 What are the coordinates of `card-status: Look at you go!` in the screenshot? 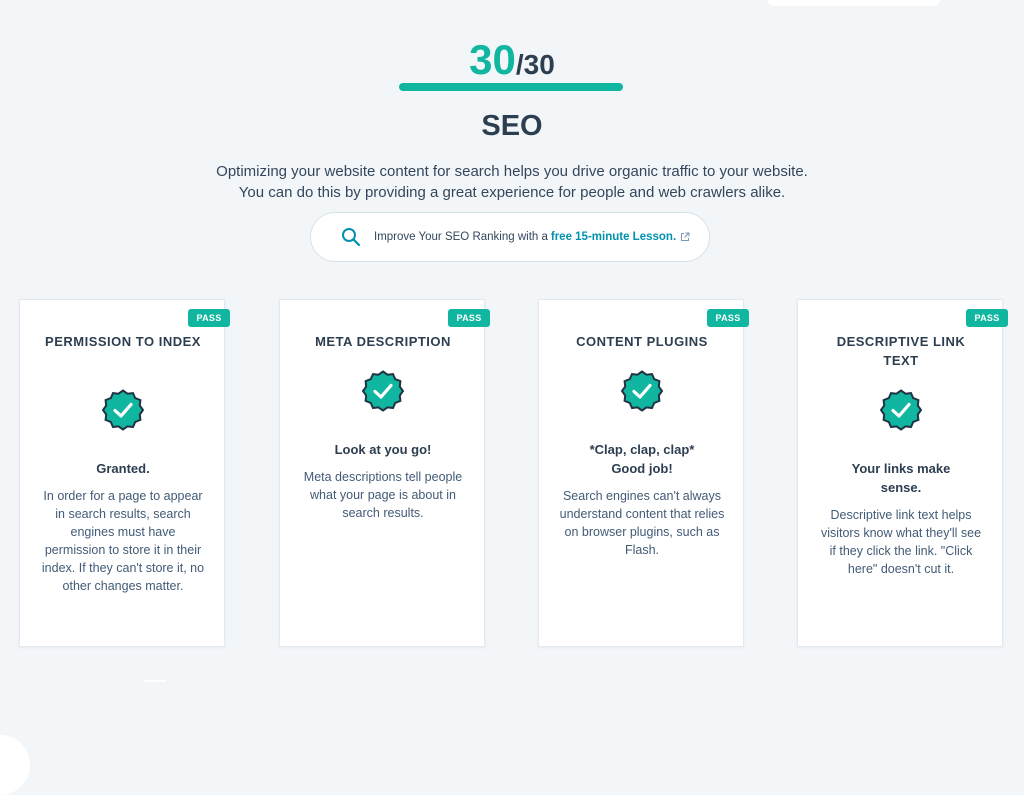 It's located at (383, 449).